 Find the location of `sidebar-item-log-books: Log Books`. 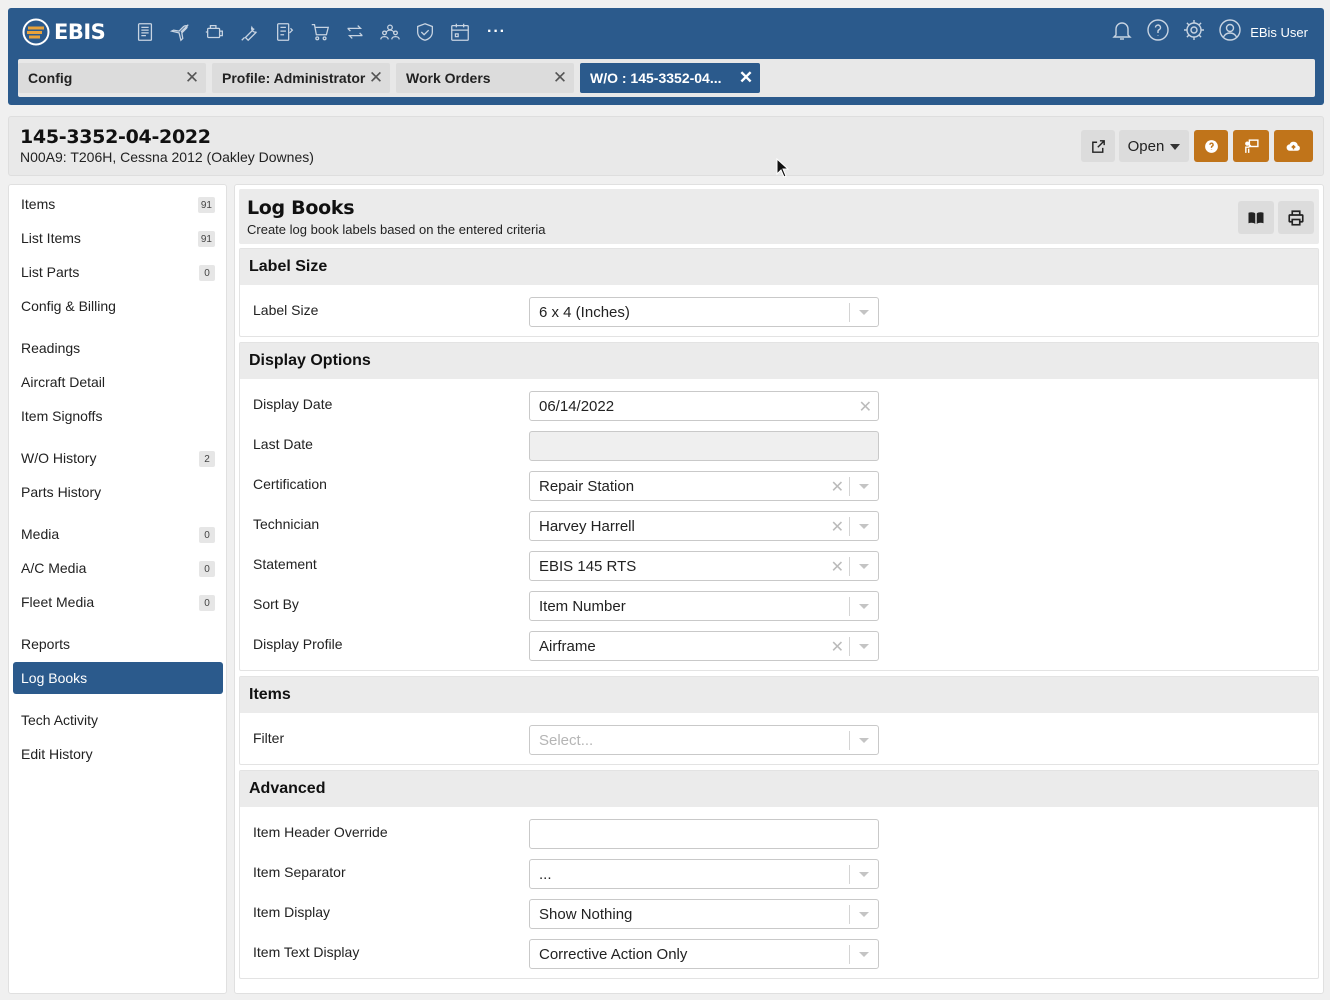

sidebar-item-log-books: Log Books is located at coordinates (118, 678).